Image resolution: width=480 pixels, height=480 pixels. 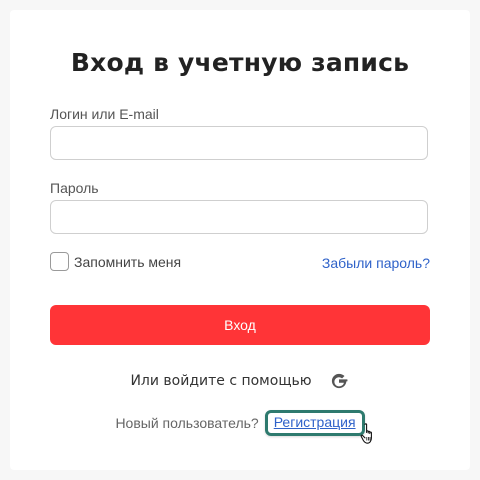 What do you see at coordinates (239, 143) in the screenshot?
I see `login-input` at bounding box center [239, 143].